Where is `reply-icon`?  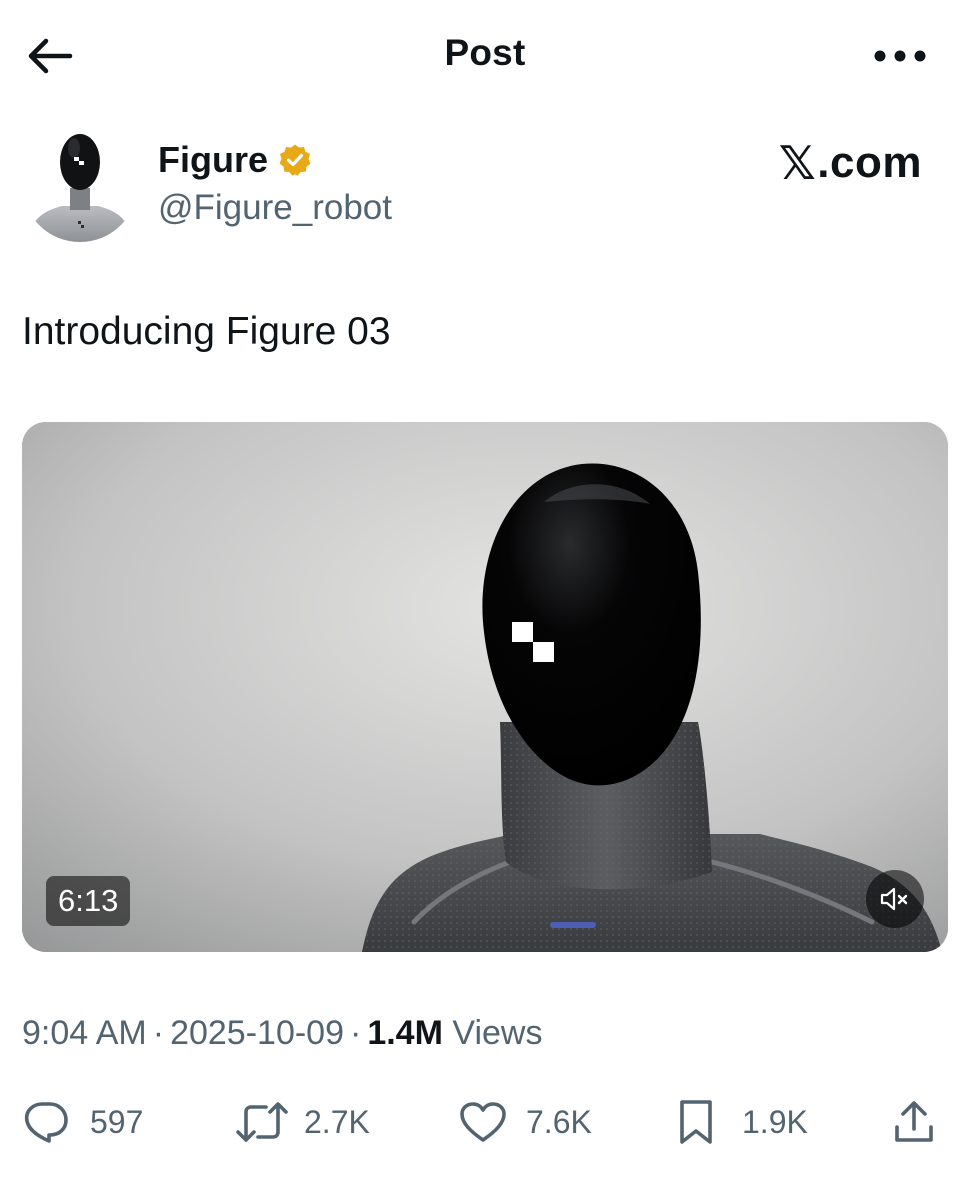
reply-icon is located at coordinates (46, 1122).